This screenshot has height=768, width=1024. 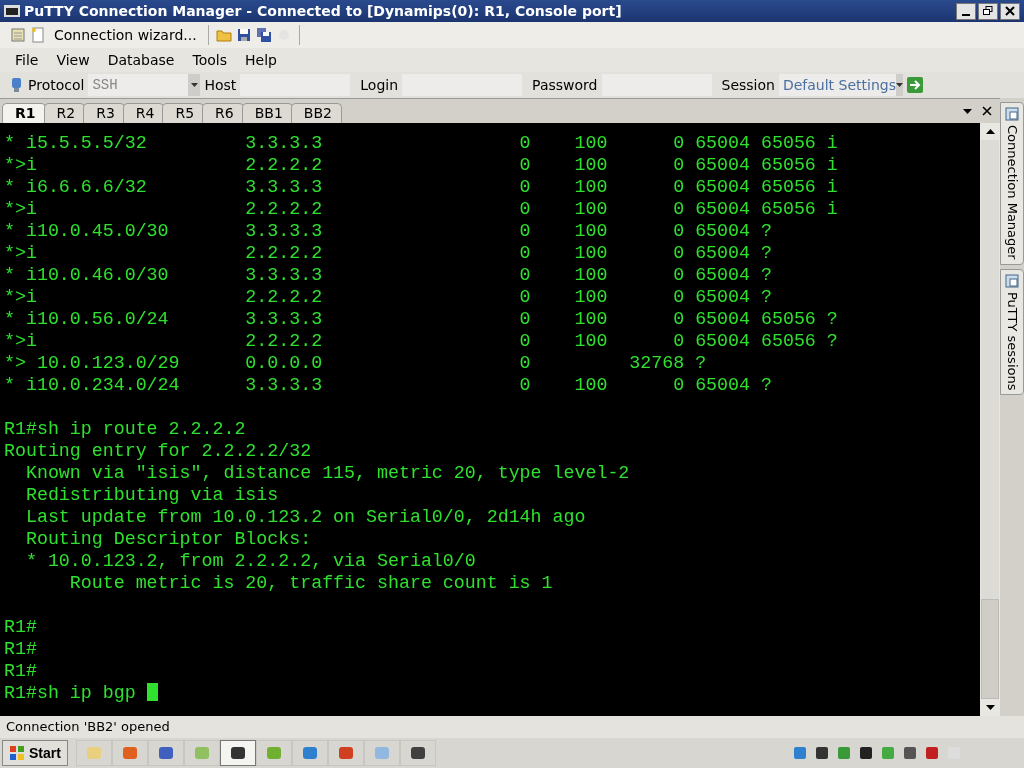 What do you see at coordinates (990, 131) in the screenshot?
I see `scroll-up-icon` at bounding box center [990, 131].